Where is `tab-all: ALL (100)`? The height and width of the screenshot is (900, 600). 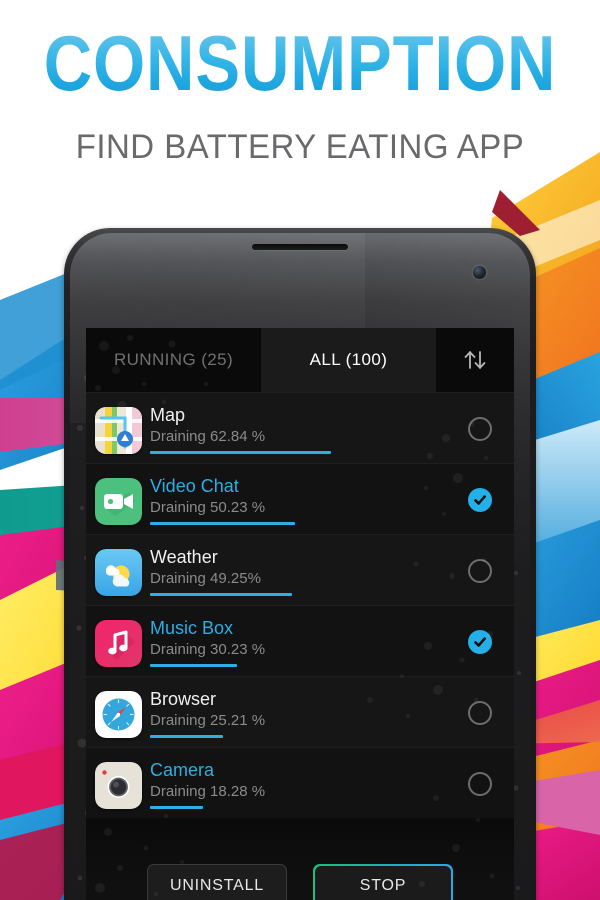 tab-all: ALL (100) is located at coordinates (348, 360).